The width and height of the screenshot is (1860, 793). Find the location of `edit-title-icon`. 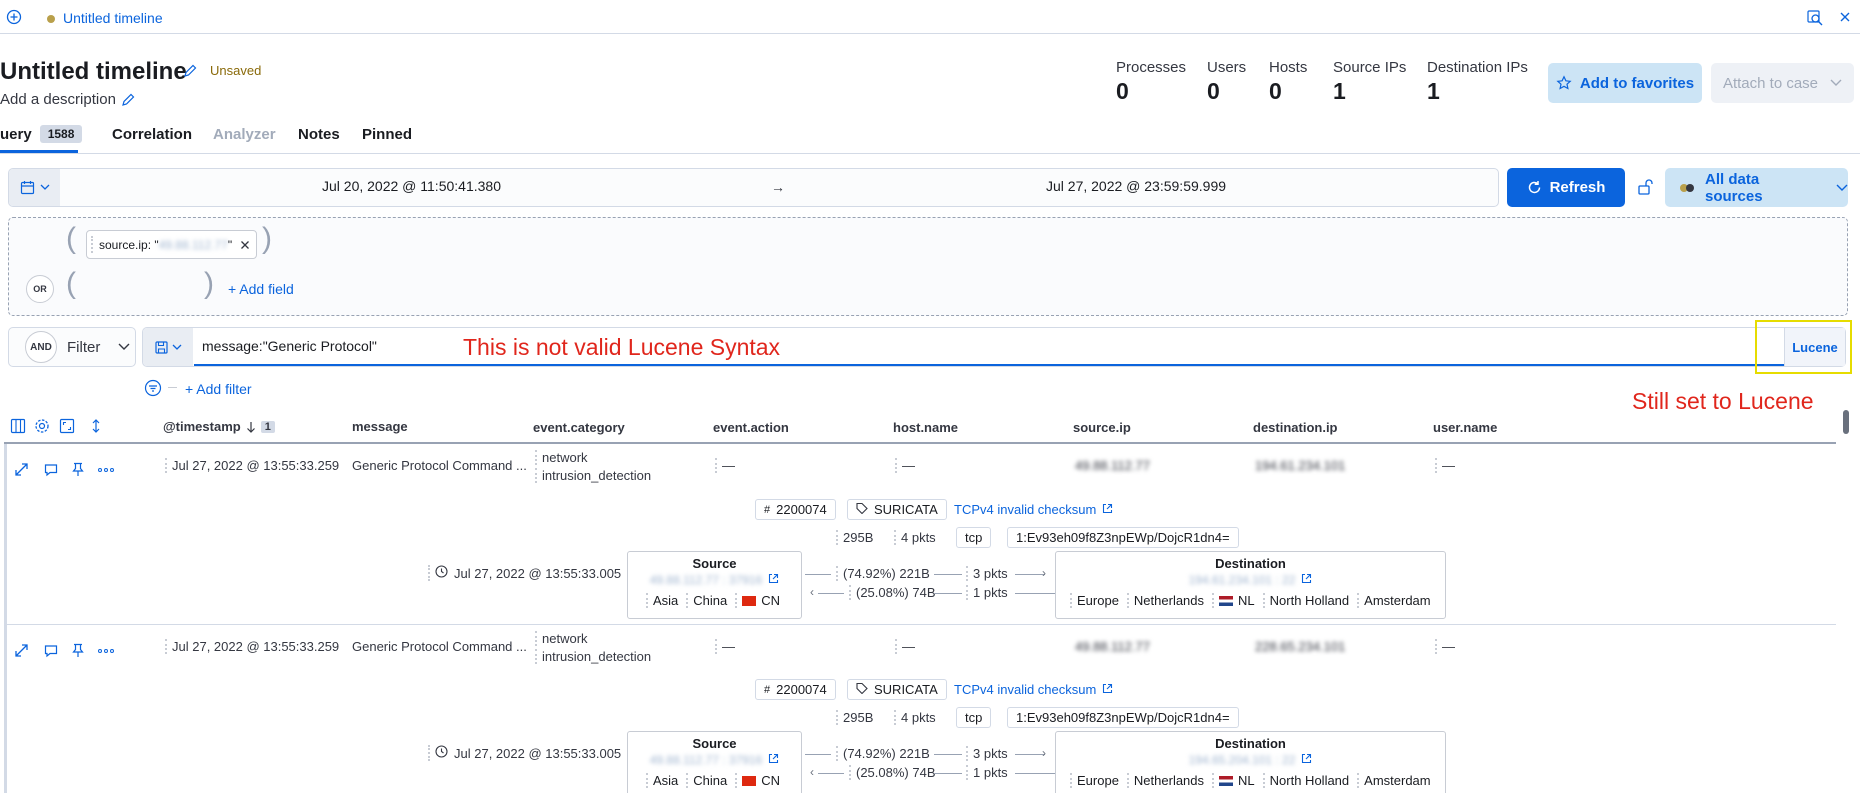

edit-title-icon is located at coordinates (190, 71).